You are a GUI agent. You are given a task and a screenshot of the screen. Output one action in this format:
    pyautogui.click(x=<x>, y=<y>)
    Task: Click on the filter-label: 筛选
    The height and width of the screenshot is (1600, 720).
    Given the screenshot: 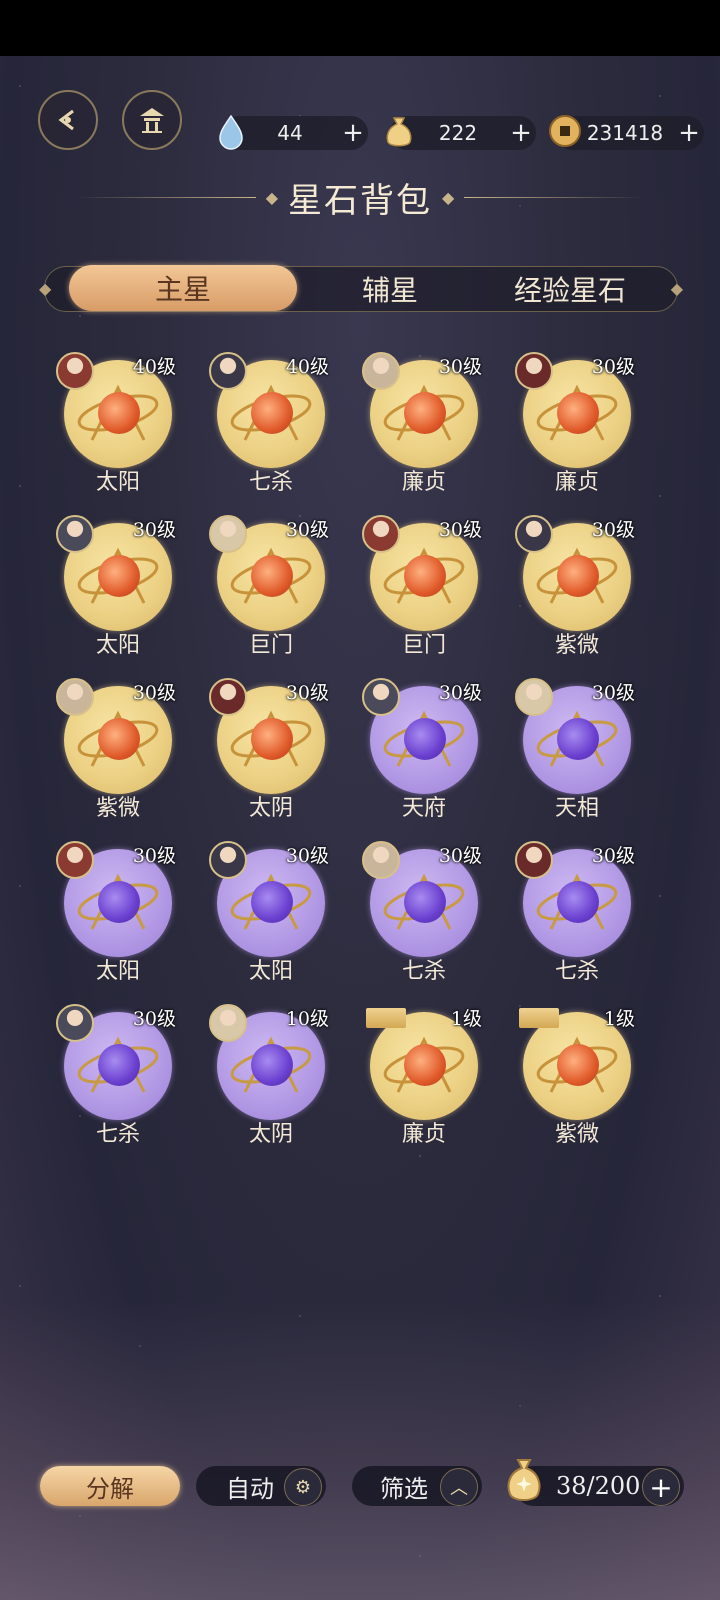 What is the action you would take?
    pyautogui.click(x=404, y=1488)
    